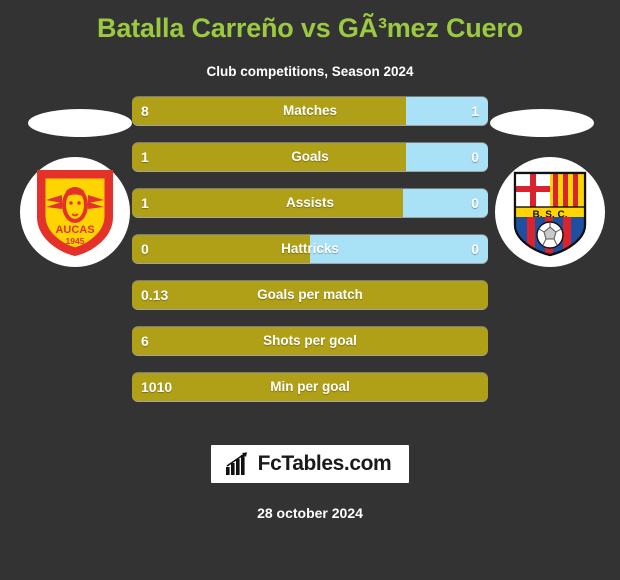 This screenshot has width=620, height=580. I want to click on stat-row-min-per-goal: 1010 Min per goal, so click(310, 387).